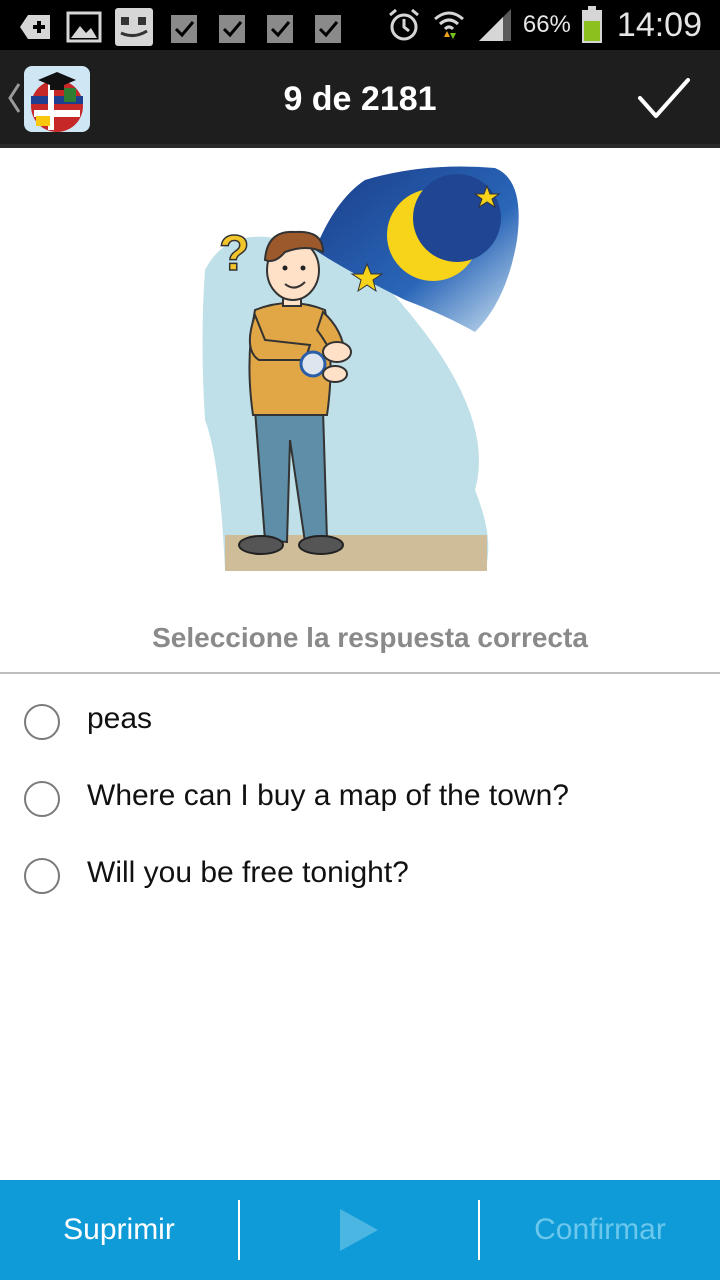 This screenshot has height=1280, width=720. What do you see at coordinates (328, 795) in the screenshot?
I see `answer-option-label: Where can I buy a map of the town?` at bounding box center [328, 795].